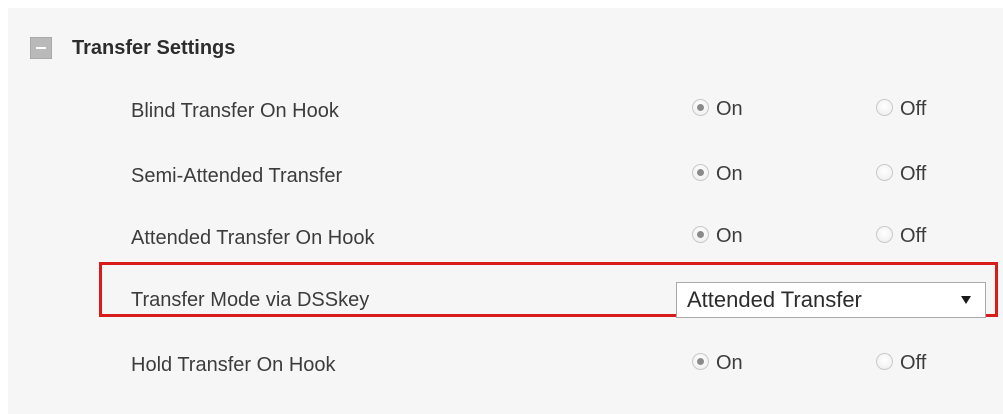  What do you see at coordinates (235, 111) in the screenshot?
I see `setting-label: Blind Transfer On Hook` at bounding box center [235, 111].